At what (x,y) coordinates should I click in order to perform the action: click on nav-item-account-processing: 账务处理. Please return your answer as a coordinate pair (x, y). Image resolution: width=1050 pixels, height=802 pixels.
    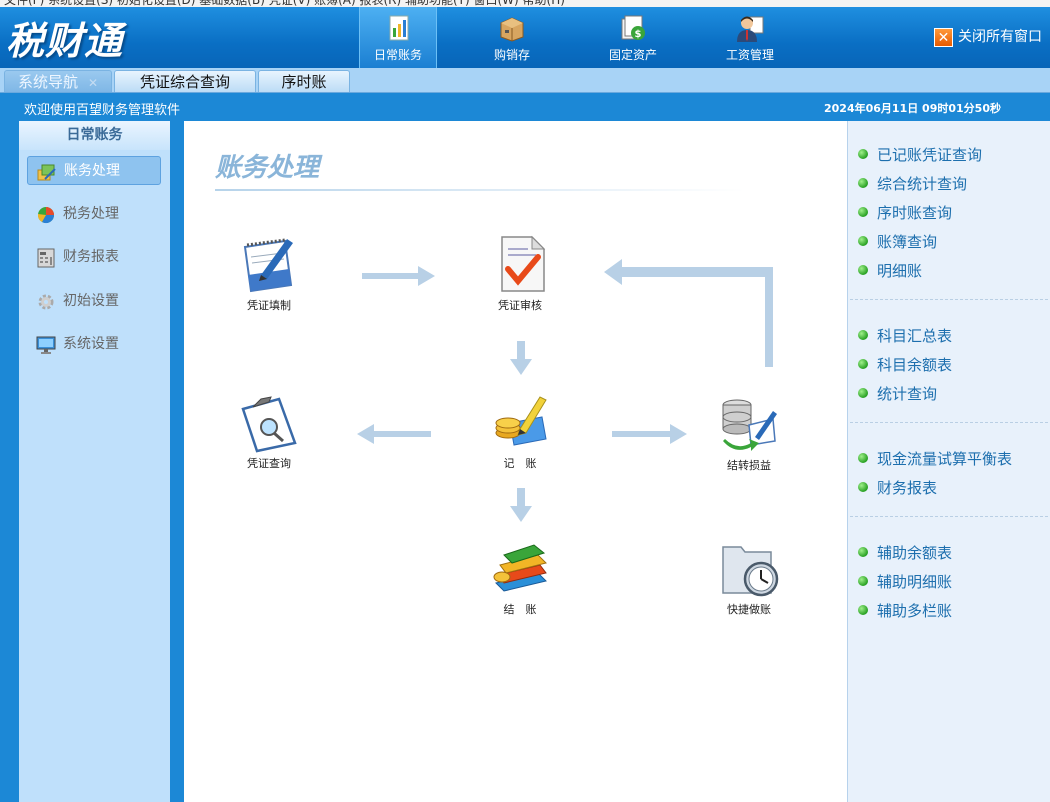
    Looking at the image, I should click on (94, 170).